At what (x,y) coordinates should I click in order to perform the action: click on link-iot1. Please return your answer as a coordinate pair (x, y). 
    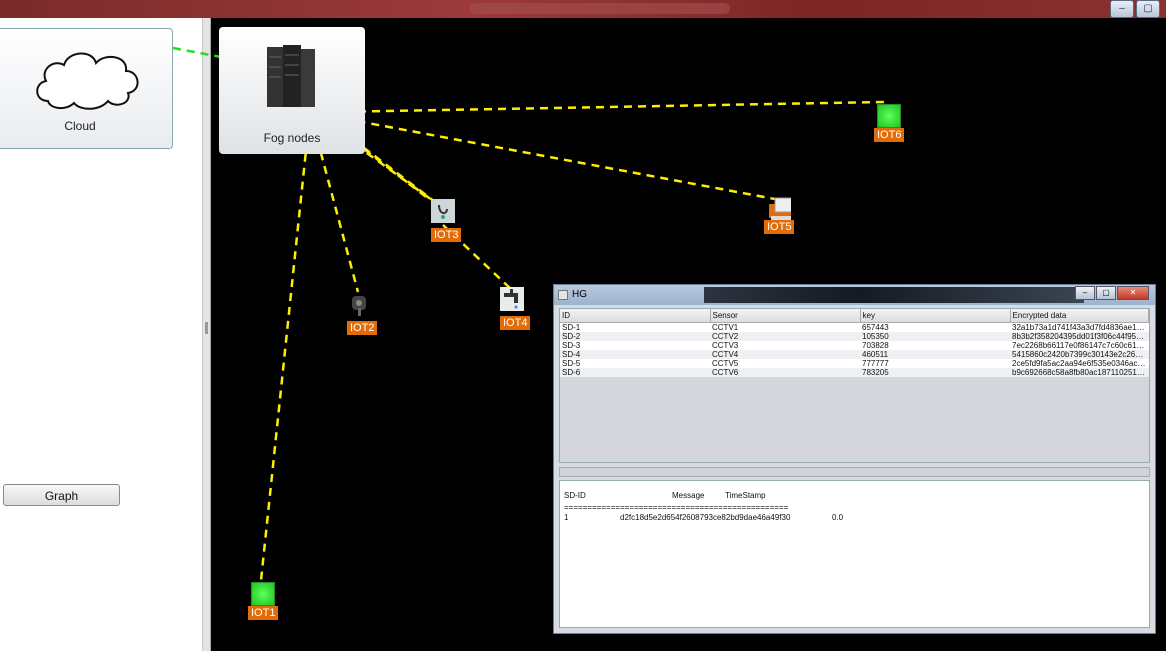
    Looking at the image, I should click on (285, 351).